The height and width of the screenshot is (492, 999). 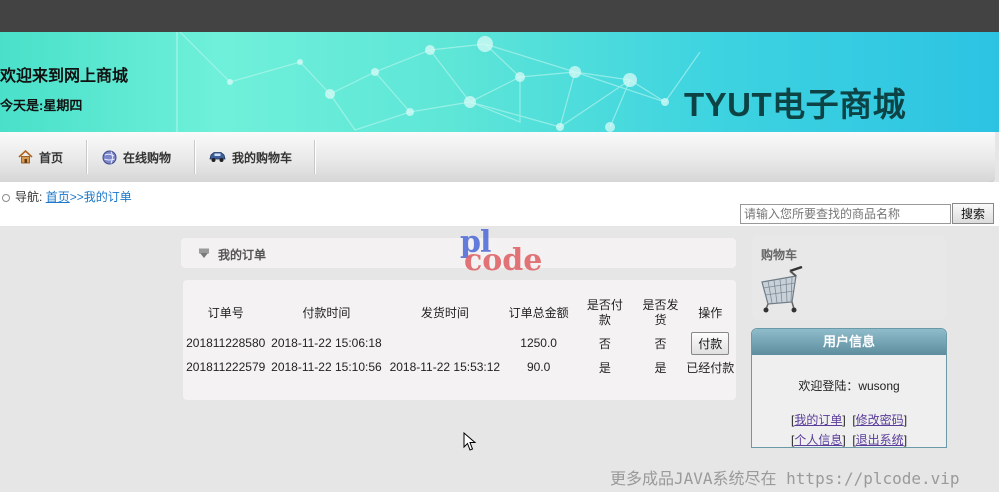 What do you see at coordinates (109, 157) in the screenshot?
I see `globe-icon` at bounding box center [109, 157].